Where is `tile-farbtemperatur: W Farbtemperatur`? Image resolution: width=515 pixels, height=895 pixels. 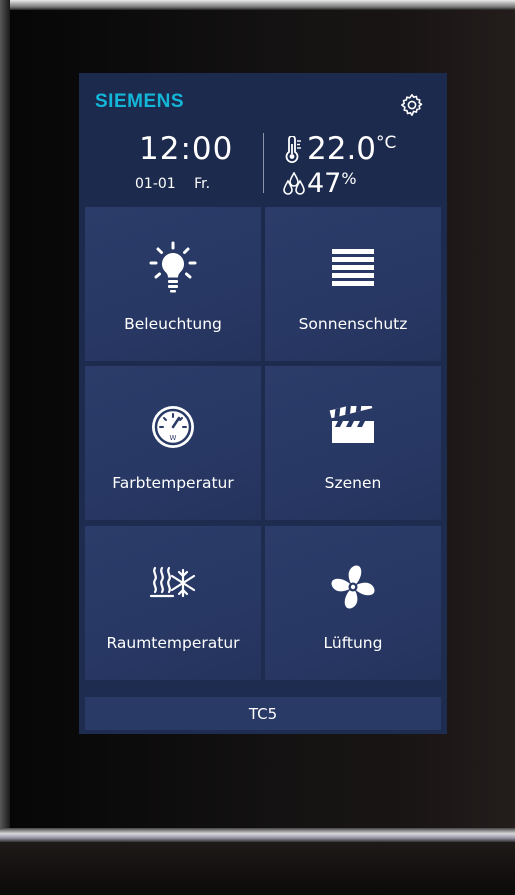 tile-farbtemperatur: W Farbtemperatur is located at coordinates (173, 443).